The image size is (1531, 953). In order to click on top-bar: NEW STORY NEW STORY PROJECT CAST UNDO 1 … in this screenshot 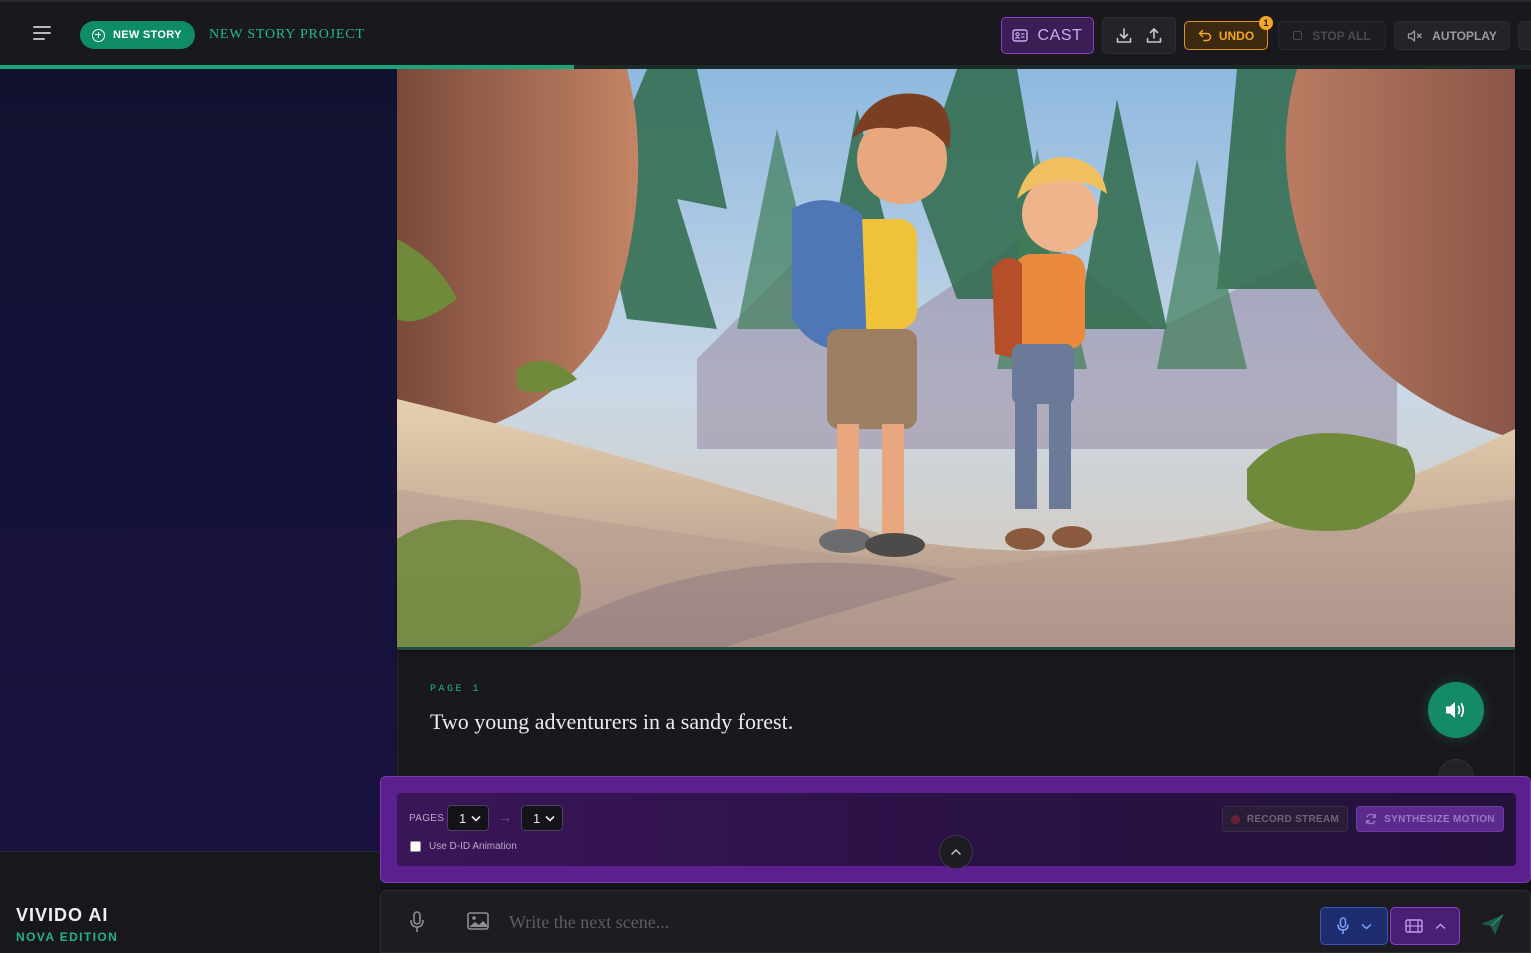, I will do `click(765, 33)`.